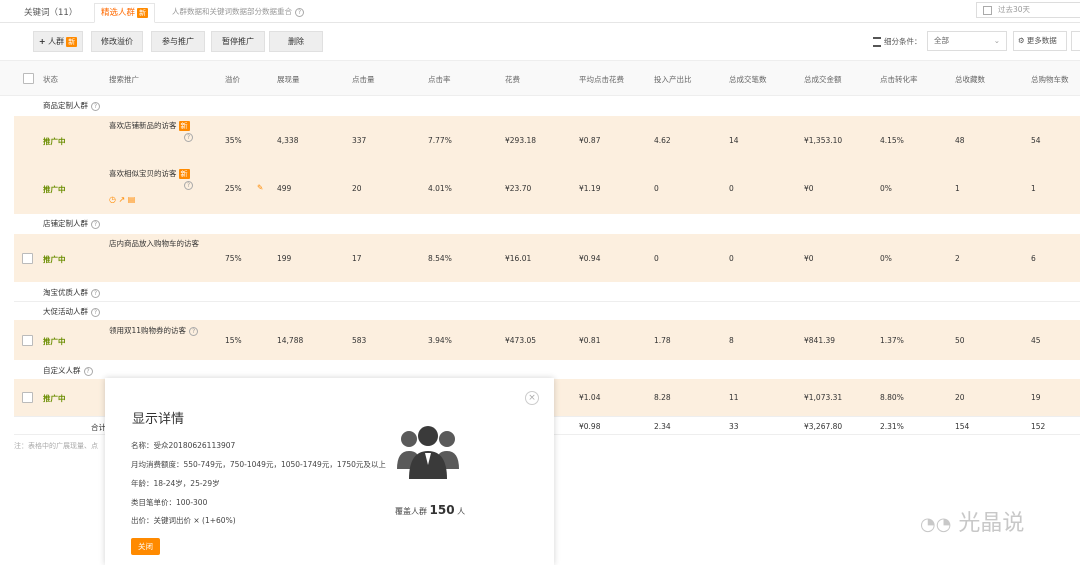  I want to click on impressions-value: 14,788, so click(290, 340).